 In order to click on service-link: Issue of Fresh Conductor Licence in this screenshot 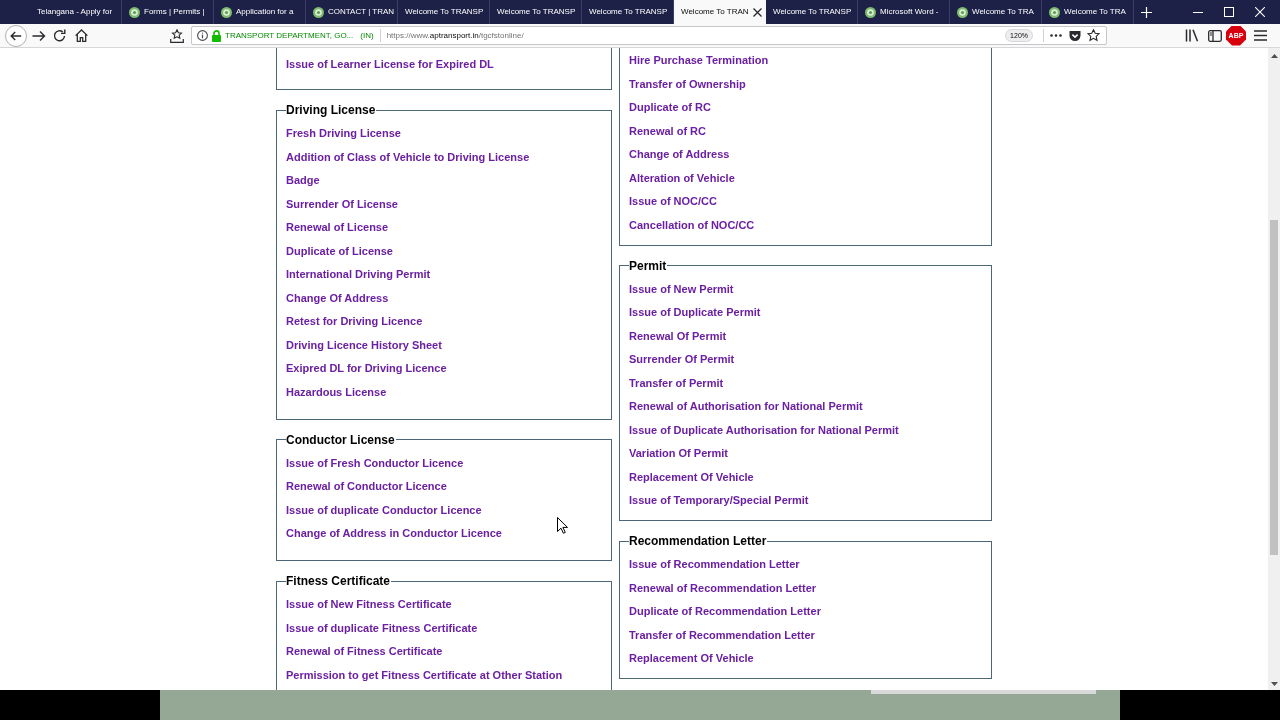, I will do `click(375, 463)`.